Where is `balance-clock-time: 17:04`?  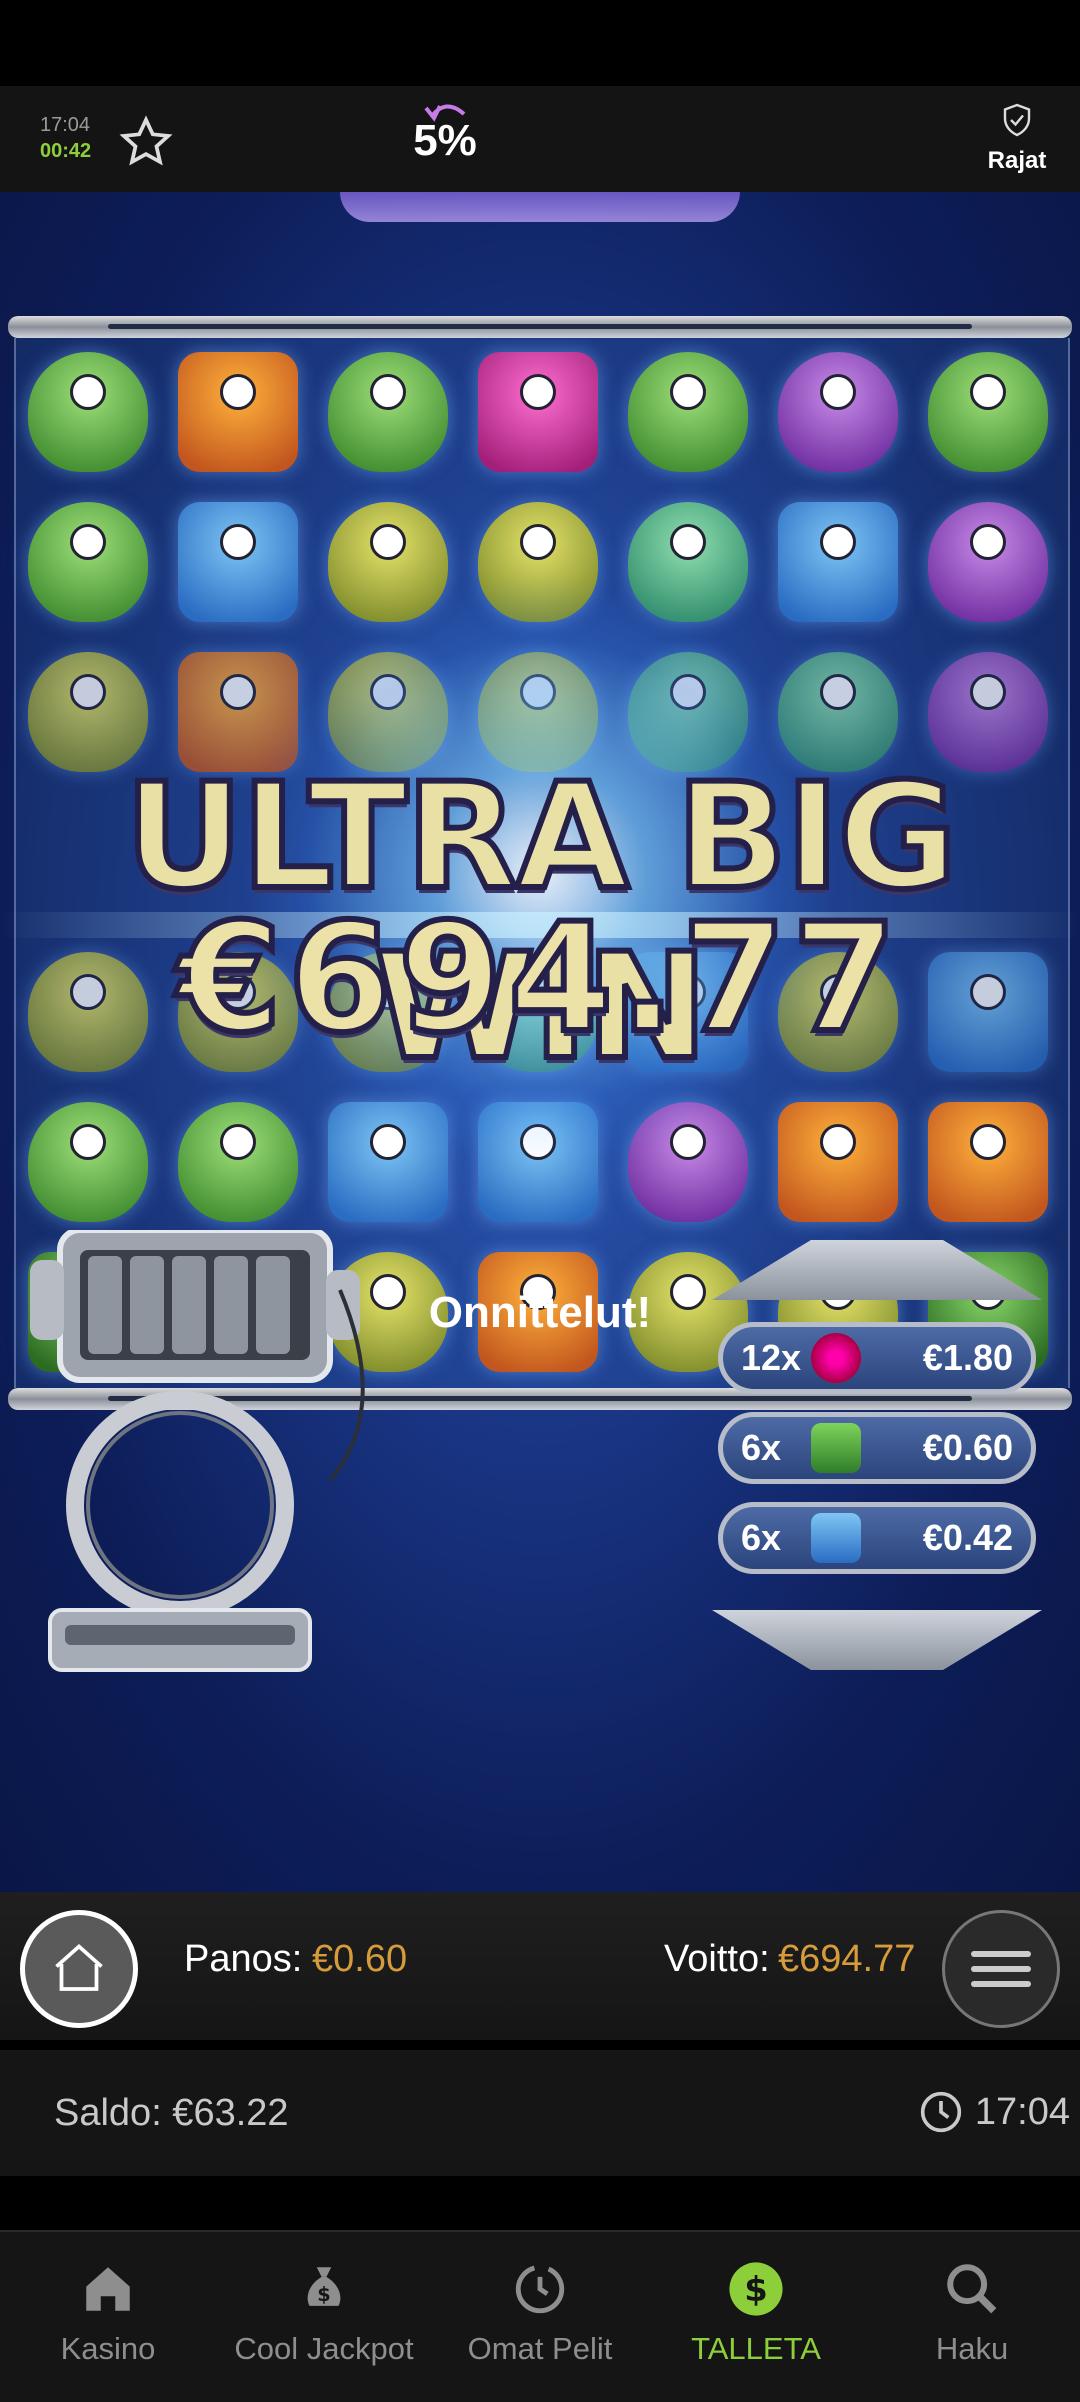
balance-clock-time: 17:04 is located at coordinates (1022, 2111).